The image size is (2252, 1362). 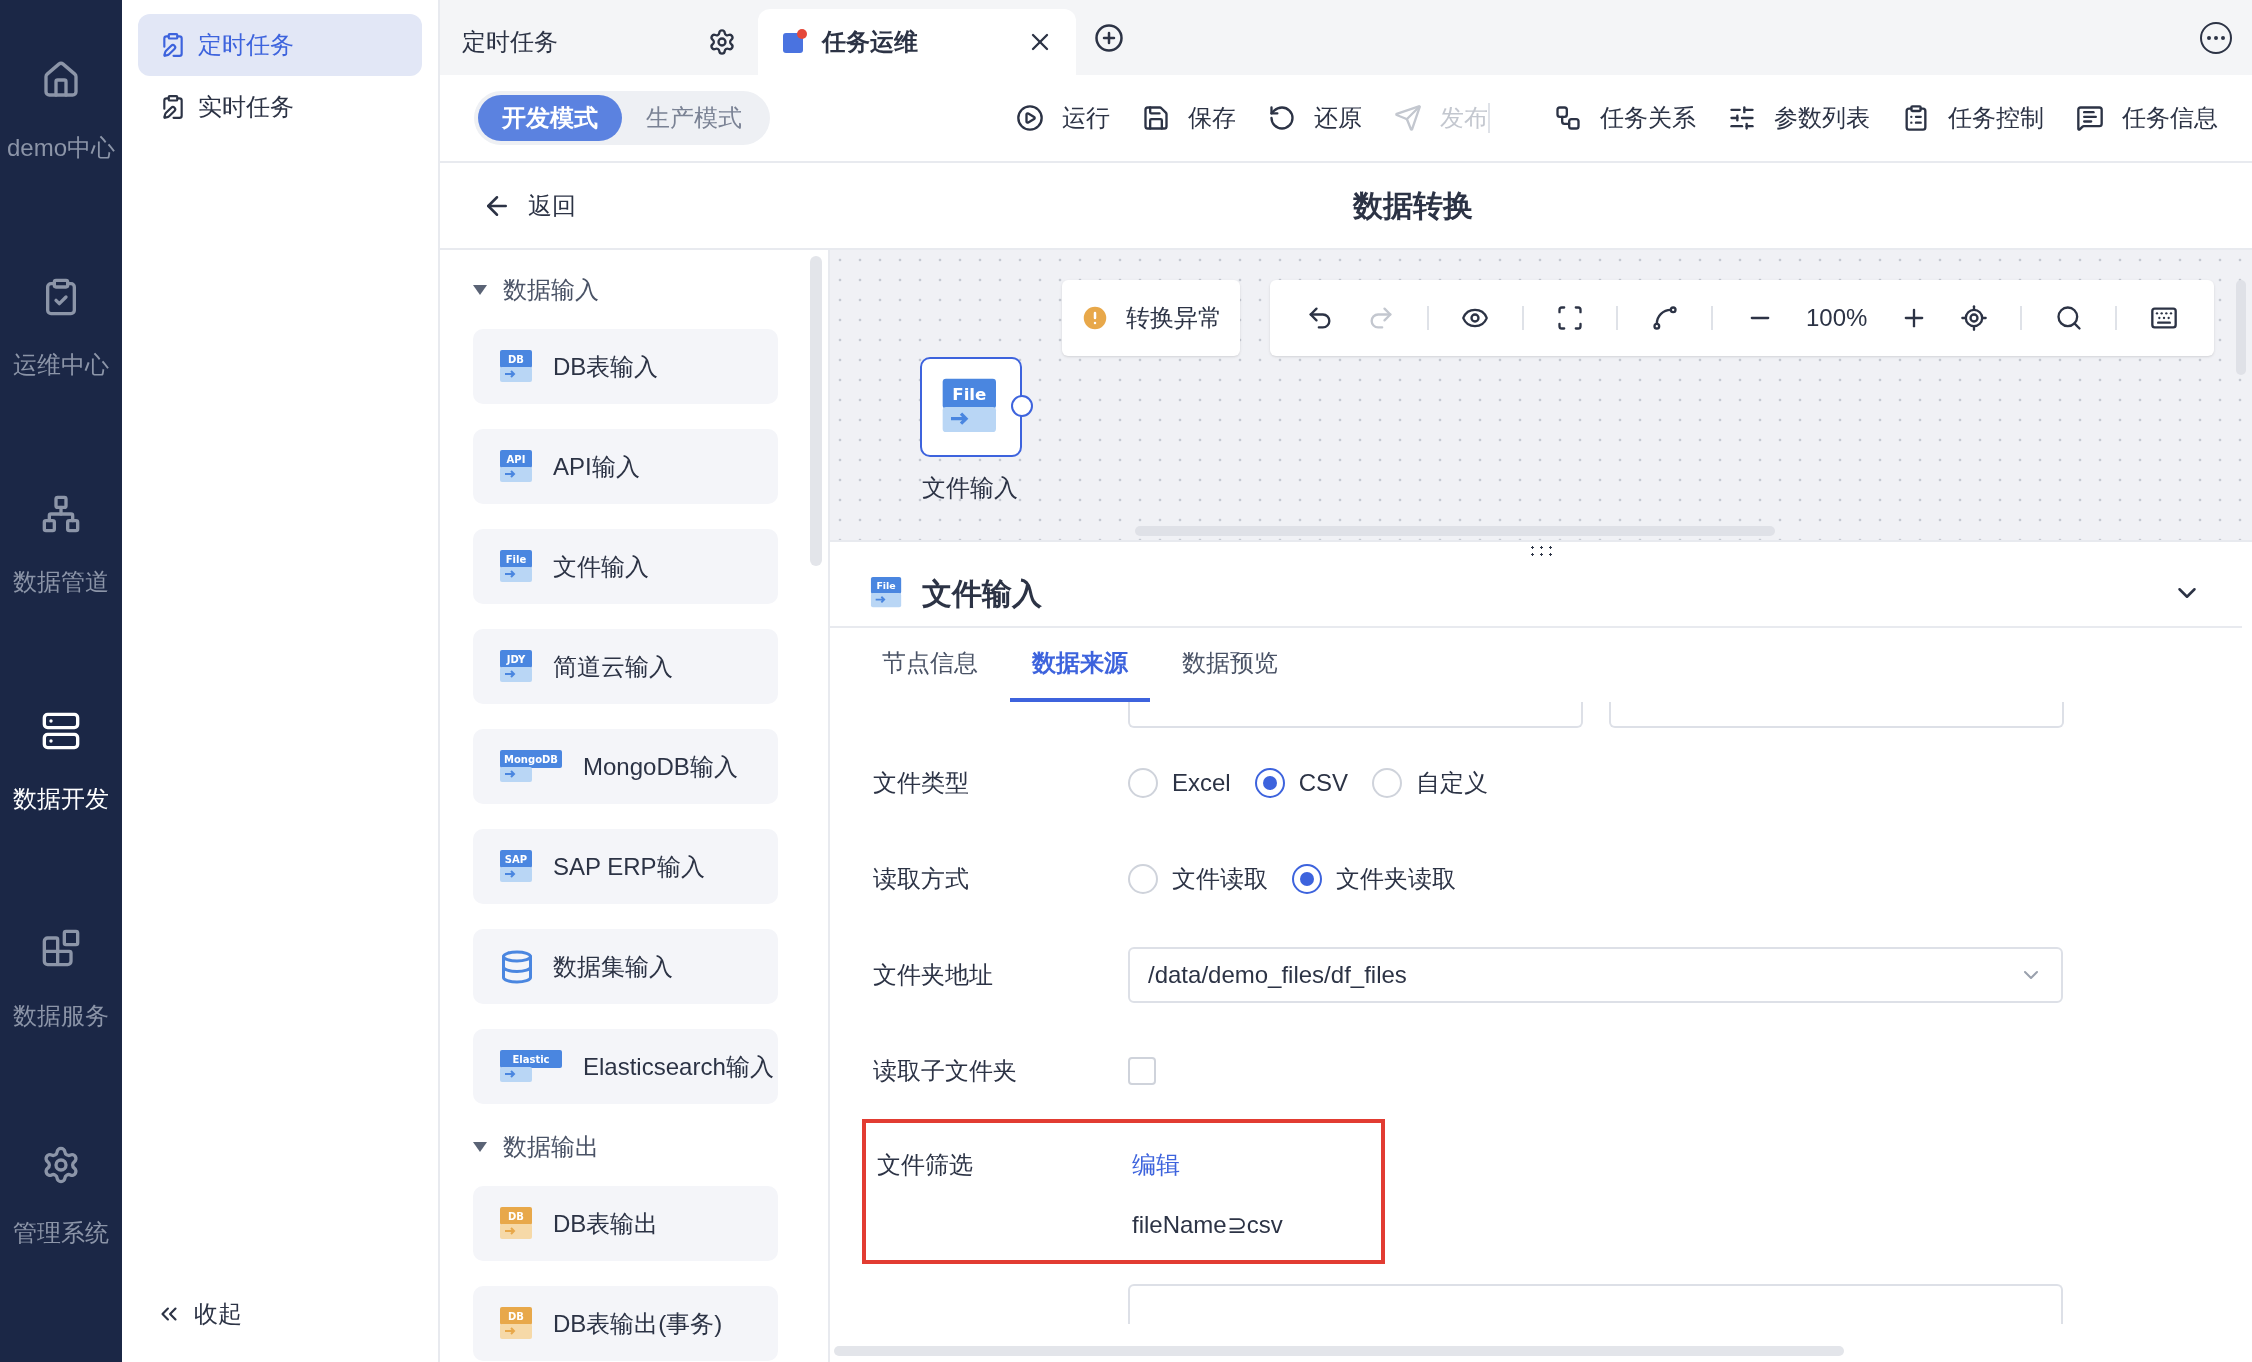 What do you see at coordinates (2216, 37) in the screenshot?
I see `more-icon` at bounding box center [2216, 37].